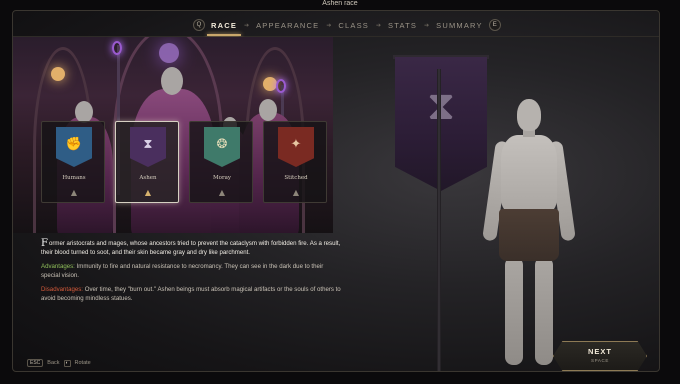 This screenshot has width=680, height=384. I want to click on drop-cap: F, so click(44, 243).